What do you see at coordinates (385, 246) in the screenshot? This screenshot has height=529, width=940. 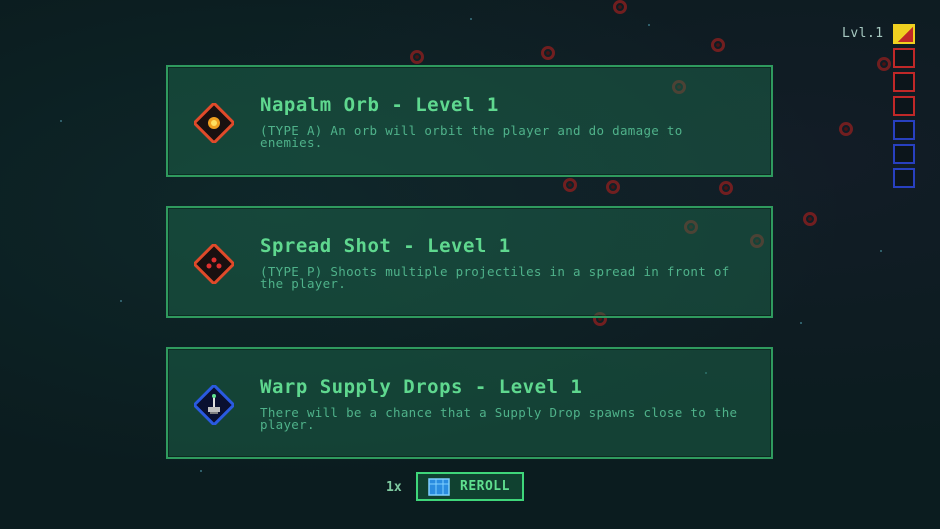 I see `card-title: Spread Shot - Level 1` at bounding box center [385, 246].